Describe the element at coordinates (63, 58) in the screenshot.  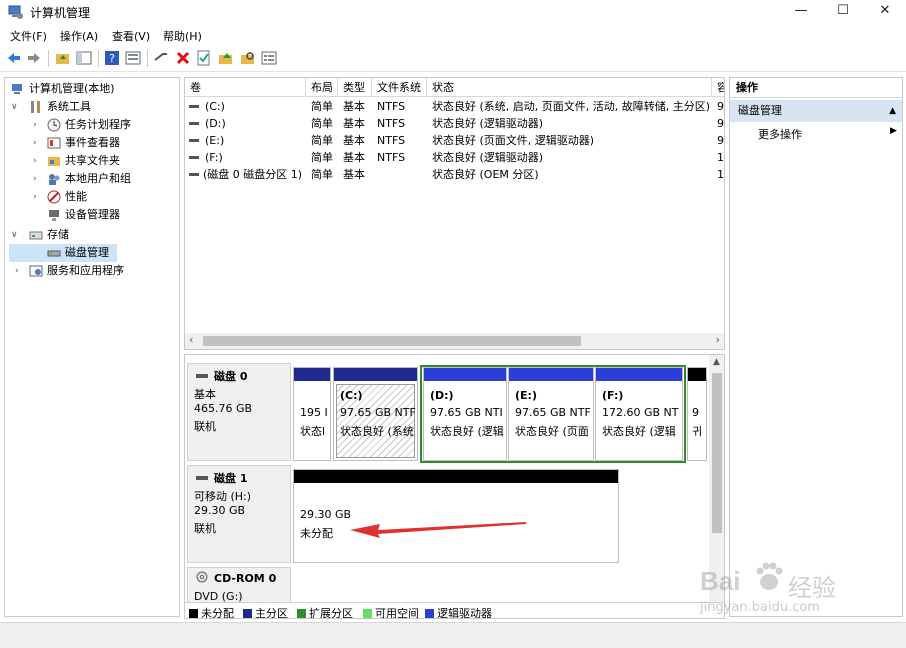
I see `up-folder-icon` at that location.